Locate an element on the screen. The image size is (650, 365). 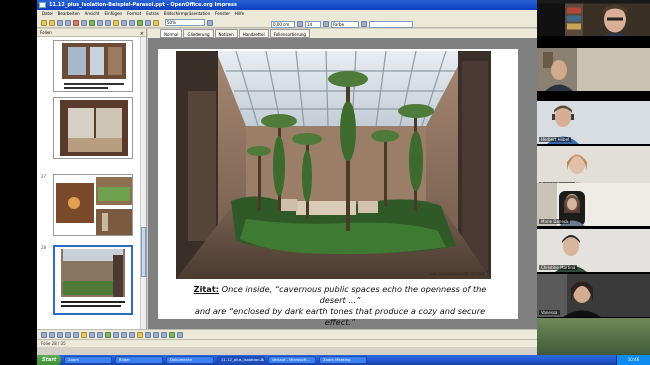
block-arrows-icon is located at coordinates (124, 334).